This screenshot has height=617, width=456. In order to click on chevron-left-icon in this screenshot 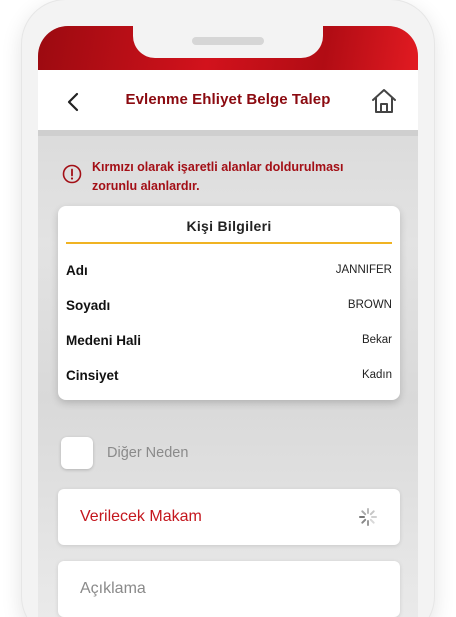, I will do `click(73, 102)`.